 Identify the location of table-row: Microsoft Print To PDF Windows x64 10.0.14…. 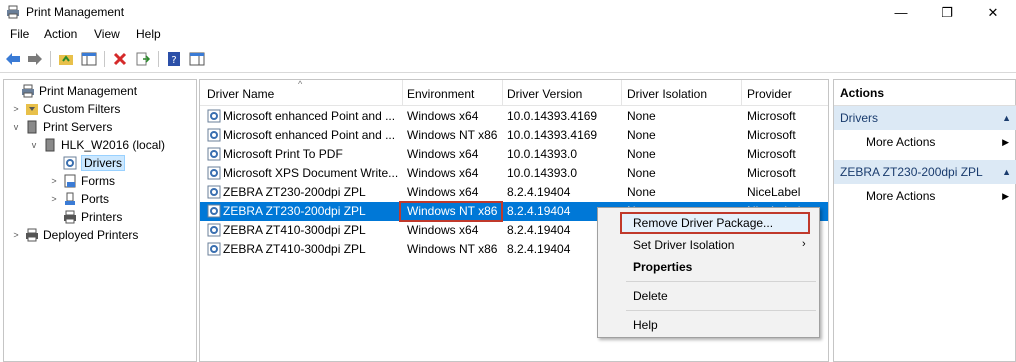
(514, 154).